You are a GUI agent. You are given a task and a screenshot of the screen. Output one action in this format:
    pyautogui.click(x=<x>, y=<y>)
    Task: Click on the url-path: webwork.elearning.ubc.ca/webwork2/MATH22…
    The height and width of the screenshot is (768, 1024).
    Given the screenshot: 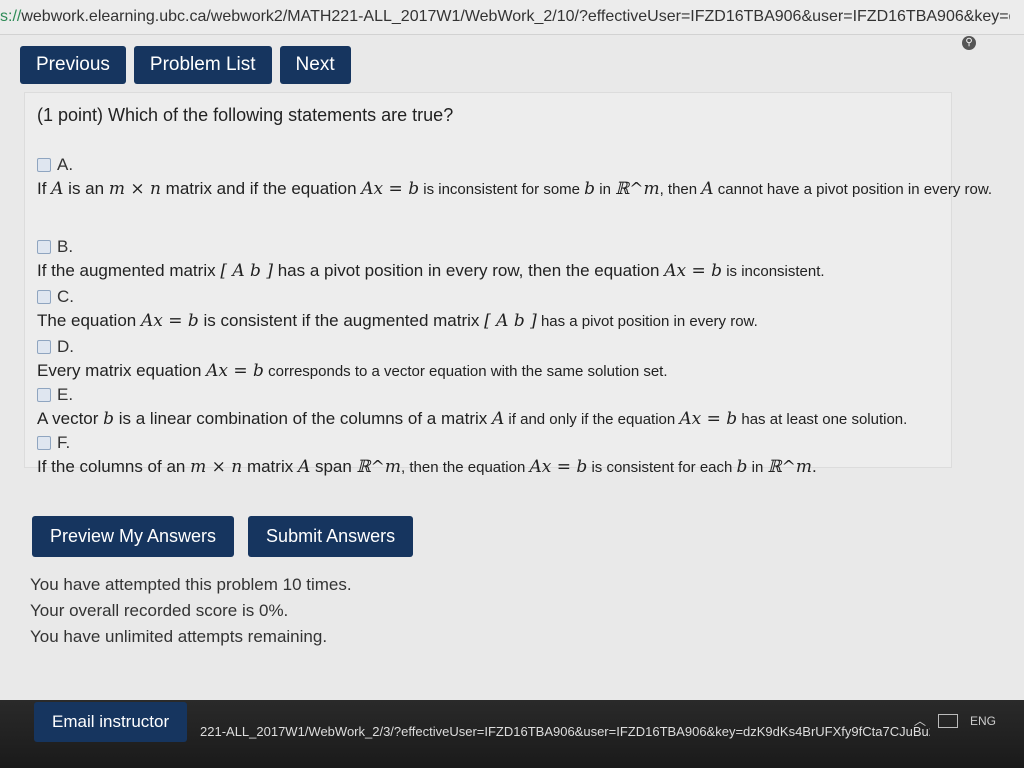 What is the action you would take?
    pyautogui.click(x=515, y=16)
    